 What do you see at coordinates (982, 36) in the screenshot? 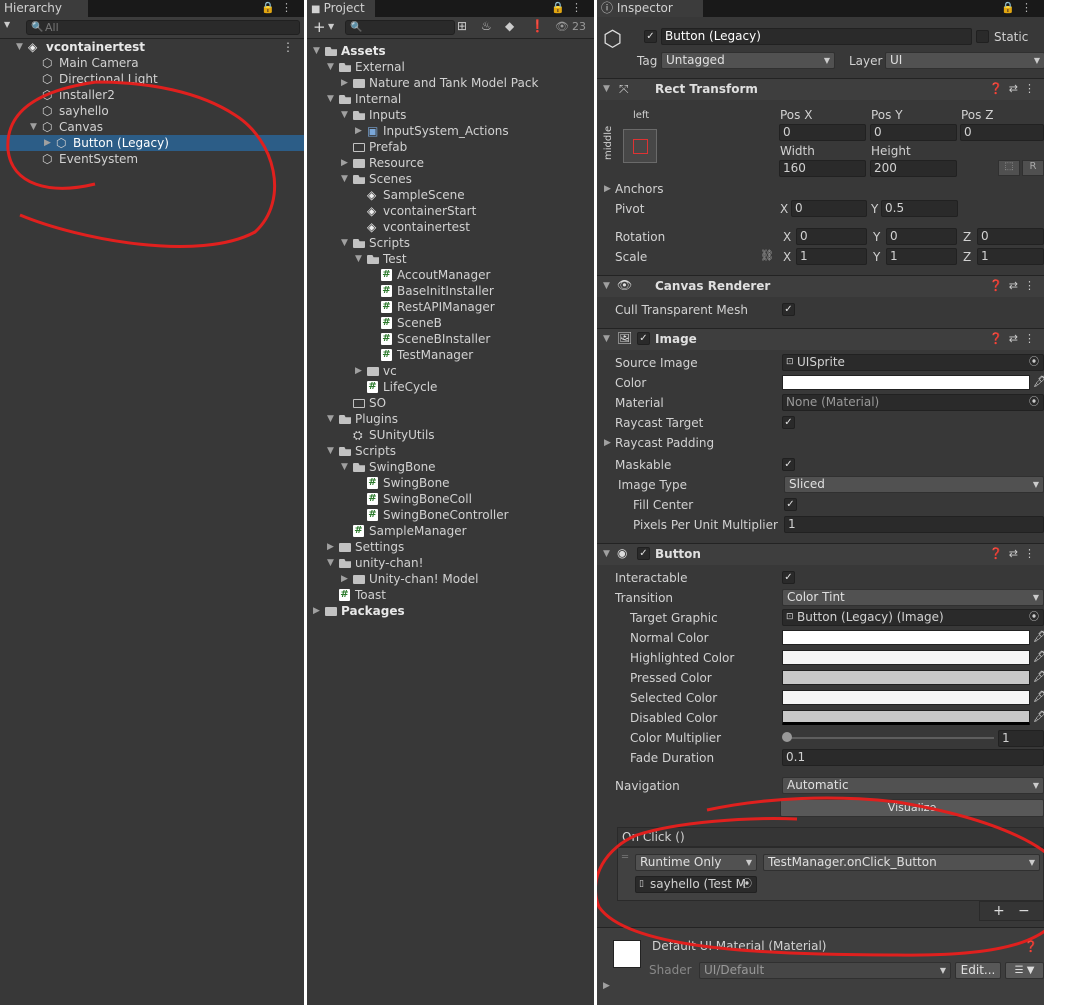
I see `static-checkbox` at bounding box center [982, 36].